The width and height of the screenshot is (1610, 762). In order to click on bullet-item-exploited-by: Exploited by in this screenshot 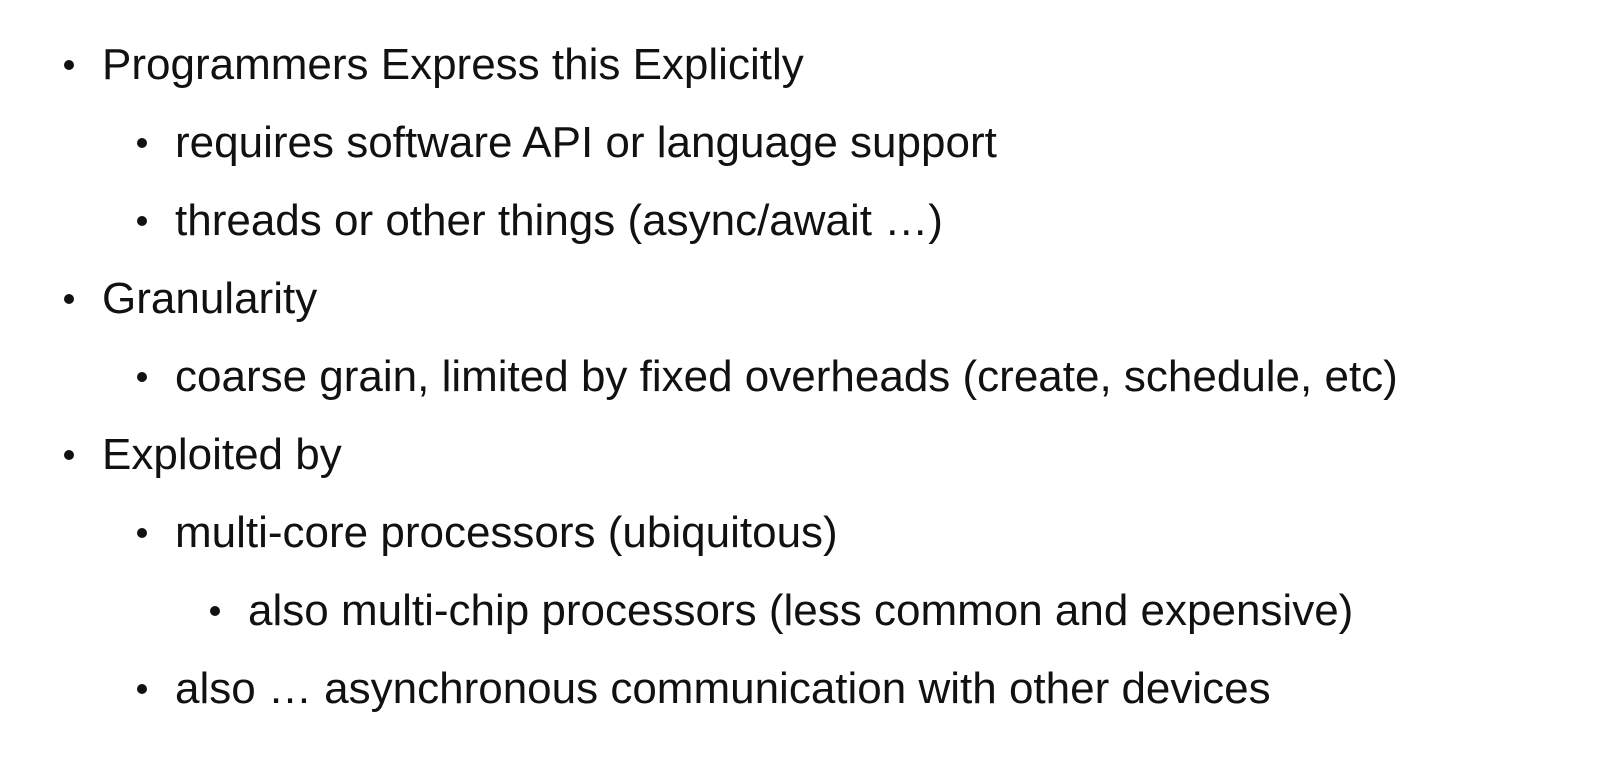, I will do `click(203, 455)`.